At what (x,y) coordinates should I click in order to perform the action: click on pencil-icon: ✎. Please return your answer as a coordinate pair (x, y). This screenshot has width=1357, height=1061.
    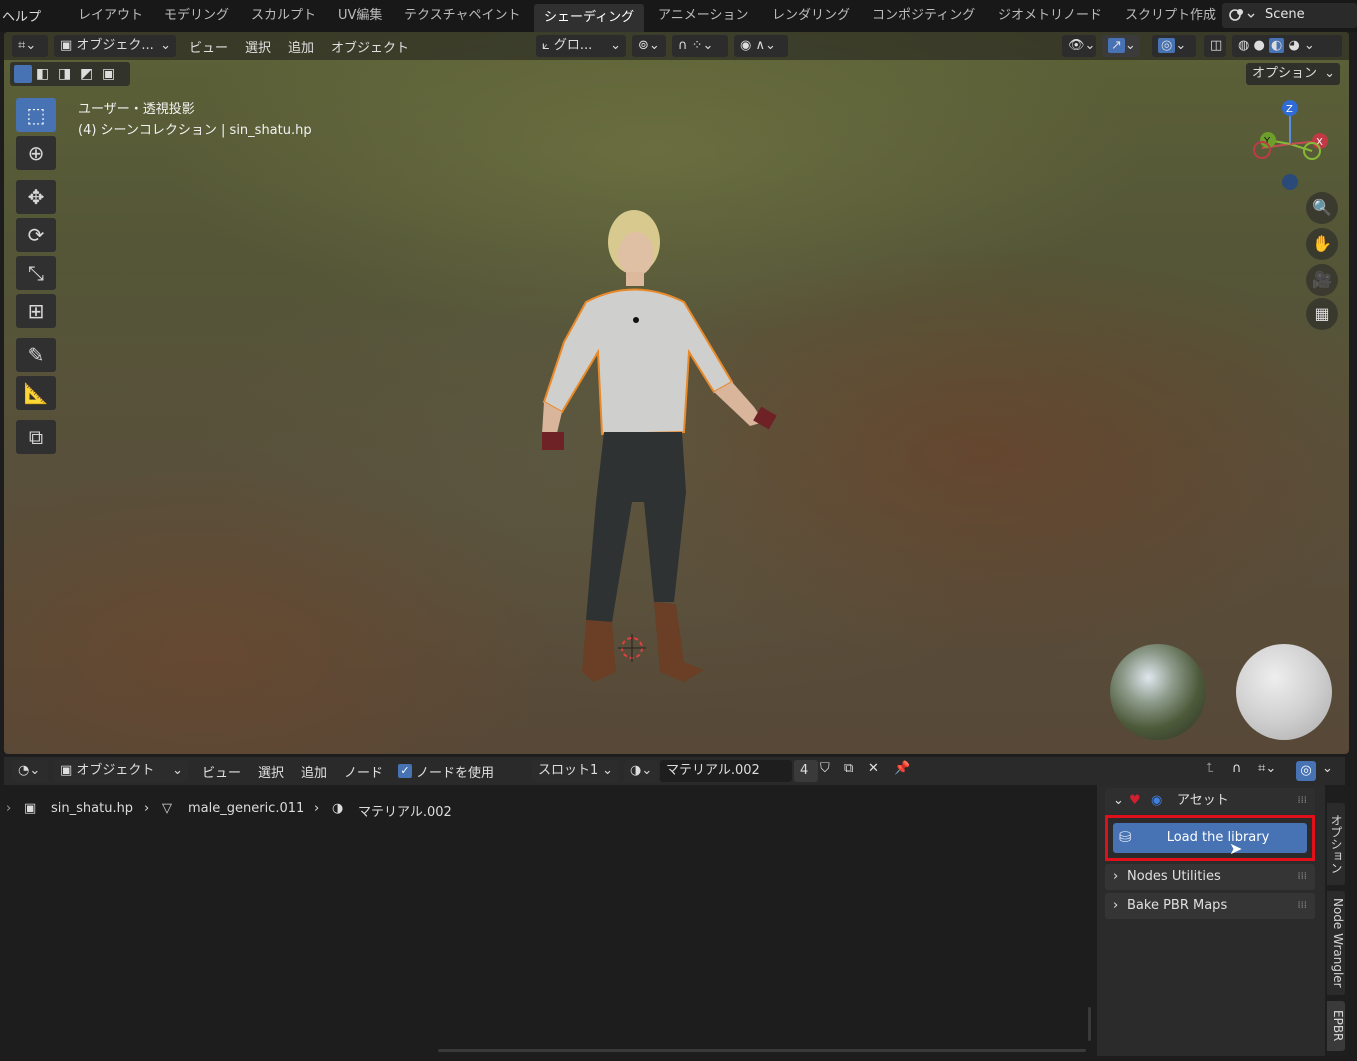
    Looking at the image, I should click on (36, 355).